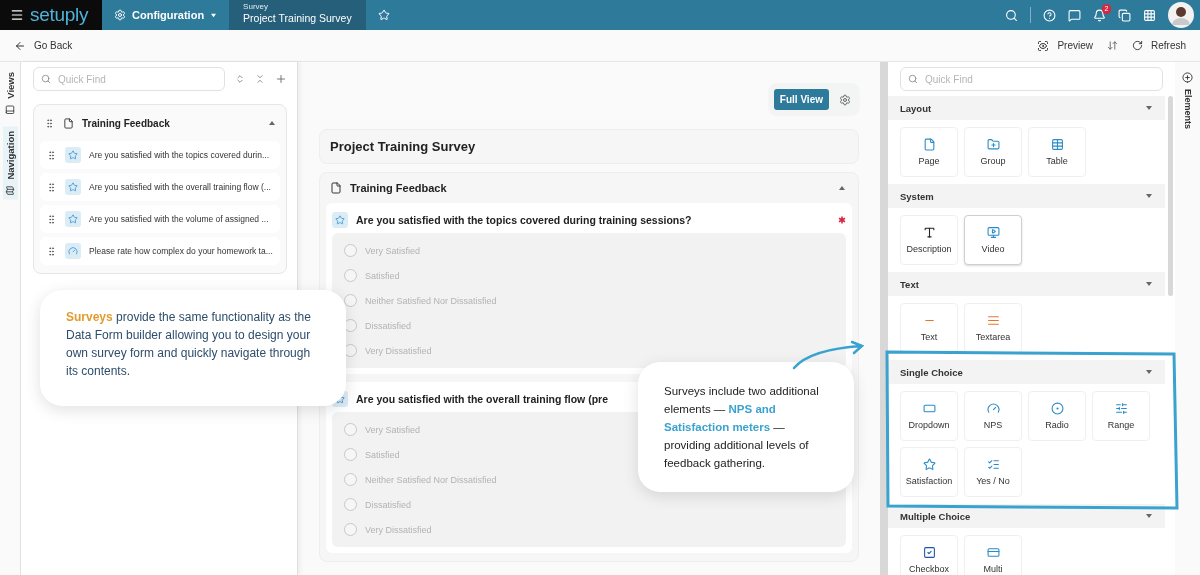 This screenshot has width=1200, height=575. Describe the element at coordinates (993, 240) in the screenshot. I see `element-tile: Video` at that location.